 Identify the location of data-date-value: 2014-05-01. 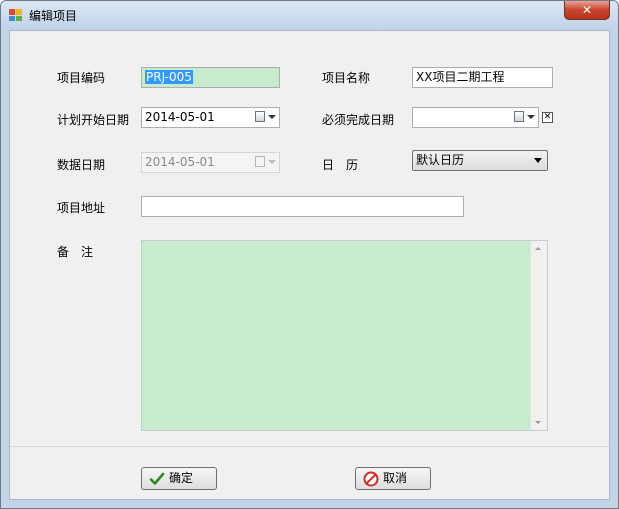
(180, 162).